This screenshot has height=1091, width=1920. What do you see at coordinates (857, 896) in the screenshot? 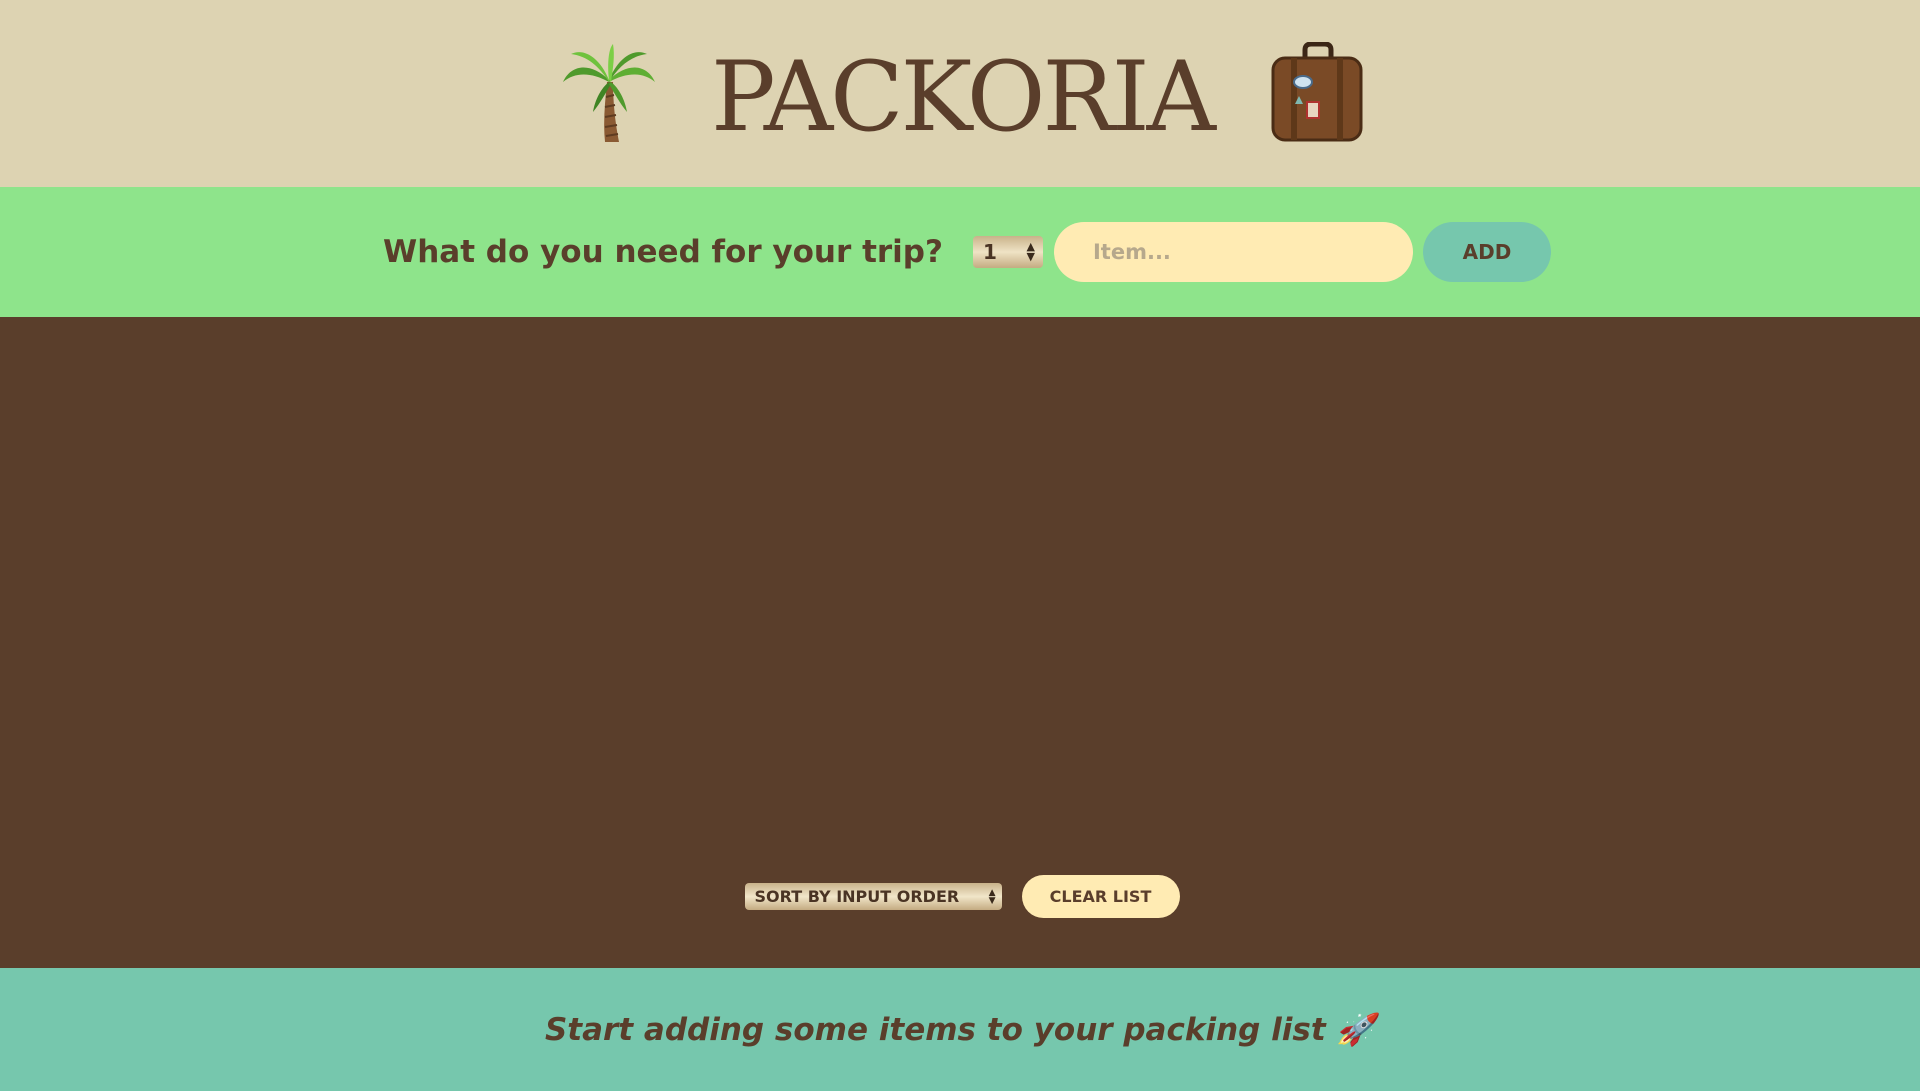
I see `sort-value: SORT BY INPUT ORDER` at bounding box center [857, 896].